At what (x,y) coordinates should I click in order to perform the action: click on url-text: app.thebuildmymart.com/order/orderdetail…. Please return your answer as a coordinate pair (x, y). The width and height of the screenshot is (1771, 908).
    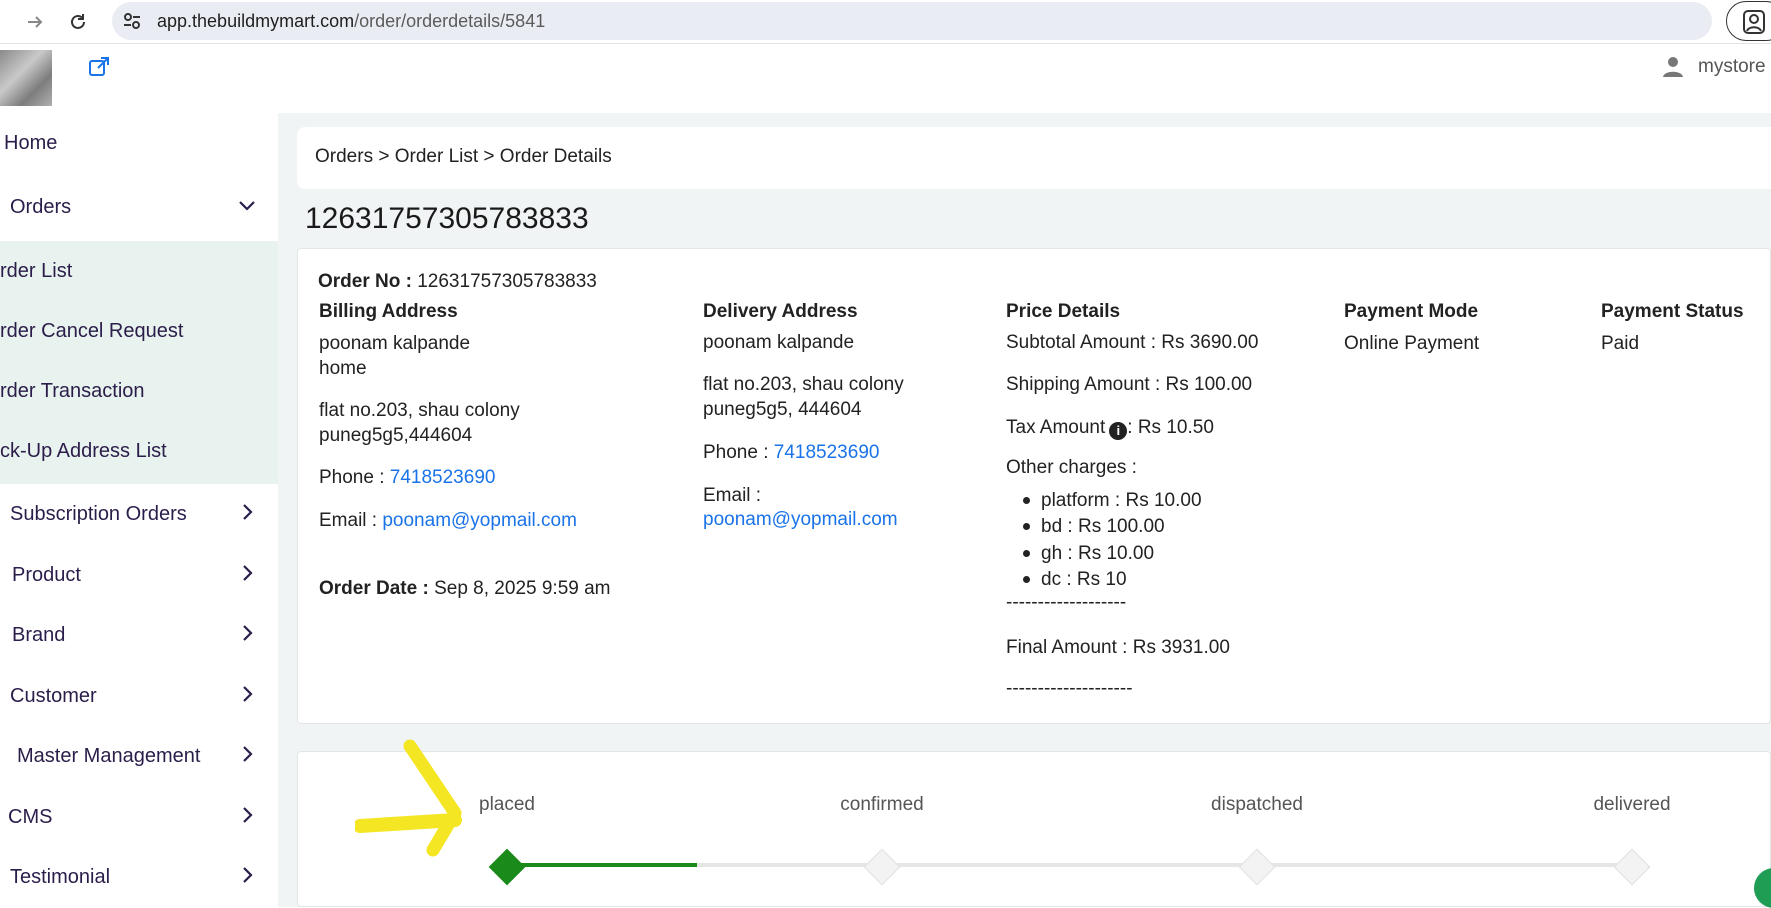
    Looking at the image, I should click on (351, 21).